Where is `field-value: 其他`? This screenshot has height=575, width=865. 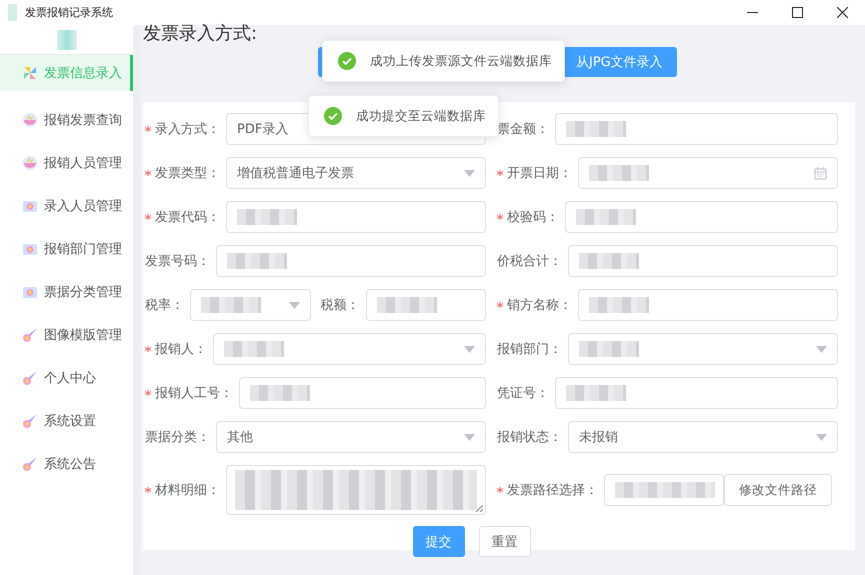 field-value: 其他 is located at coordinates (240, 437).